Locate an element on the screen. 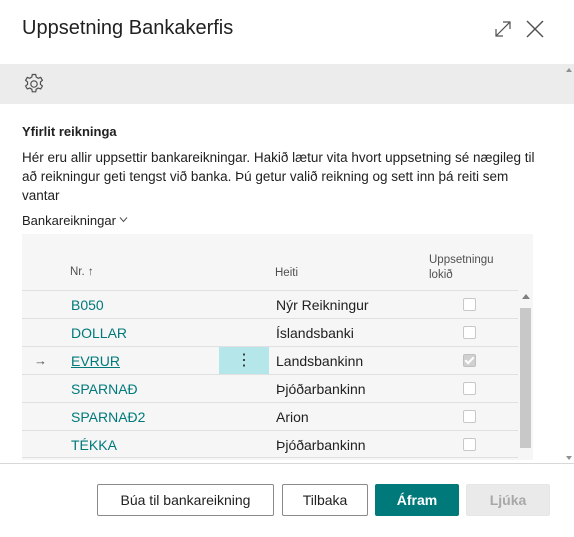  back-button: Tilbaka is located at coordinates (325, 500).